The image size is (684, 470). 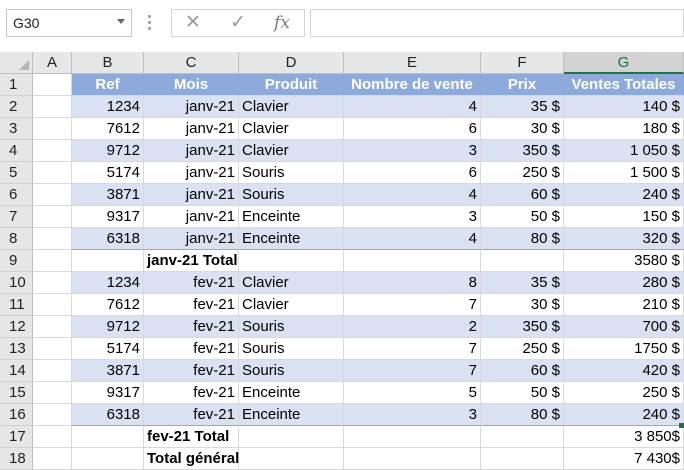 I want to click on insert-function-button: fx, so click(x=282, y=23).